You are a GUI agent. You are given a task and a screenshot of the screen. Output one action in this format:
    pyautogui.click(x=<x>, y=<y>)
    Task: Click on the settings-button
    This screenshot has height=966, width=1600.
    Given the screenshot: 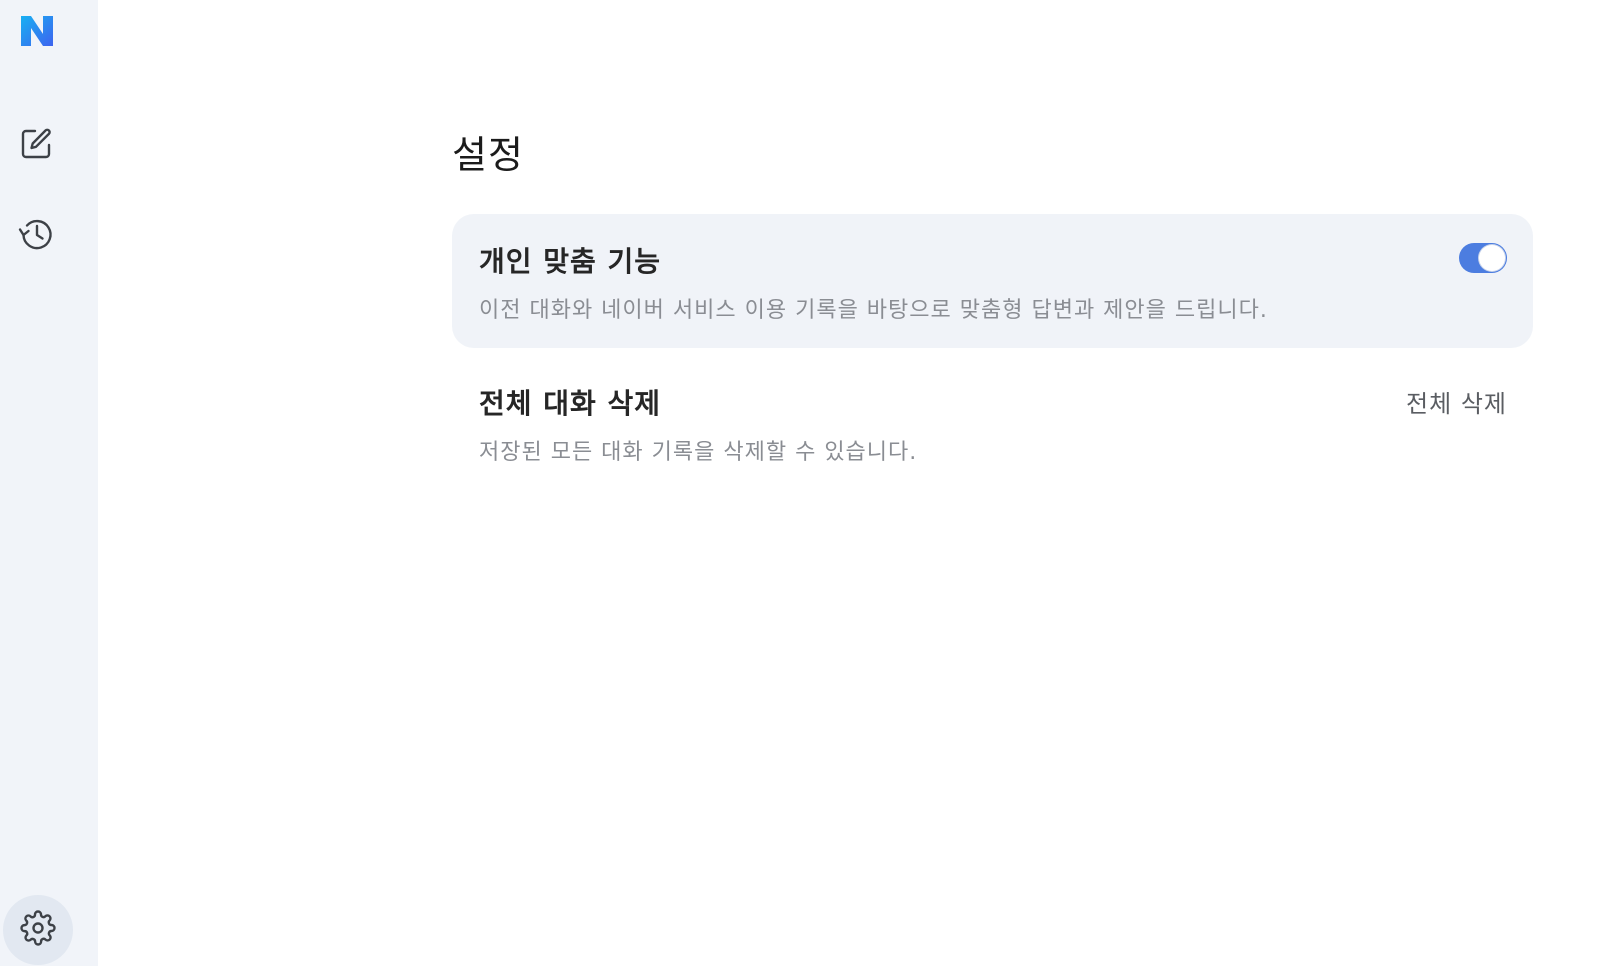 What is the action you would take?
    pyautogui.click(x=38, y=930)
    